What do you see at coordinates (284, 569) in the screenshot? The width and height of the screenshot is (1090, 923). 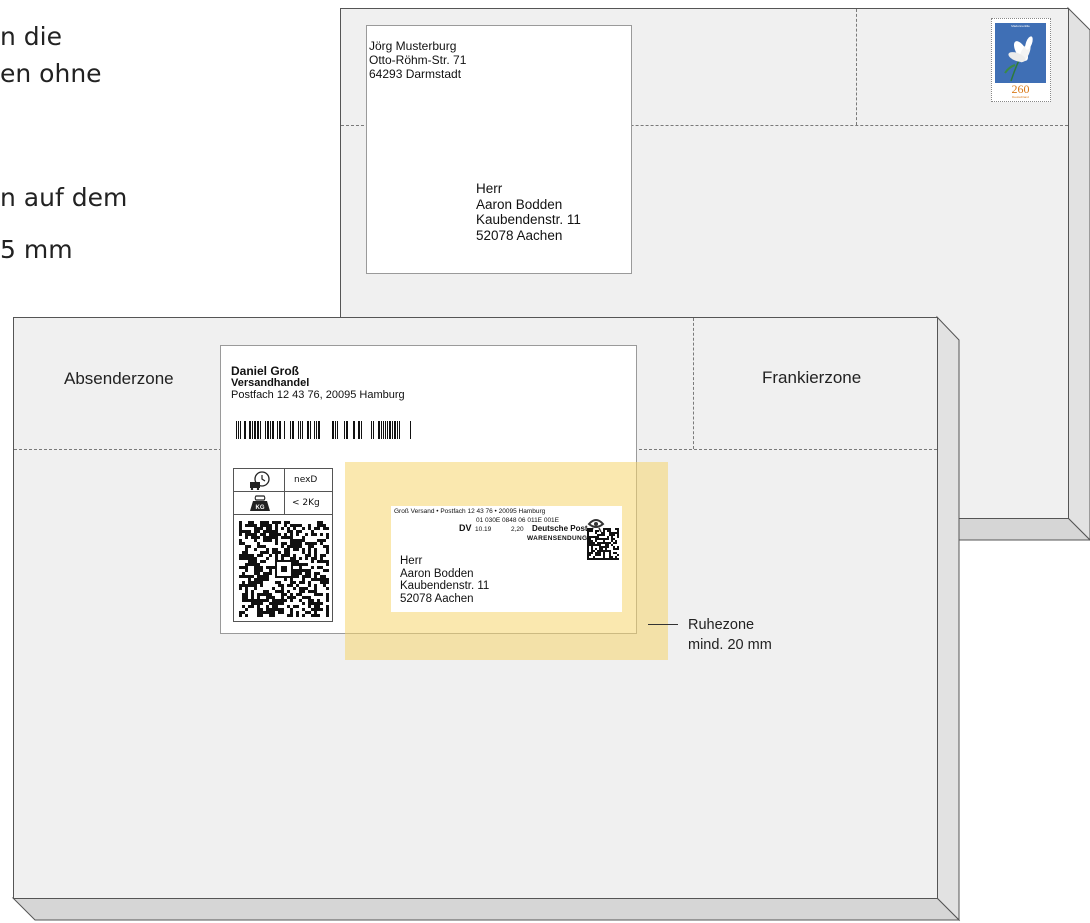 I see `qr-code` at bounding box center [284, 569].